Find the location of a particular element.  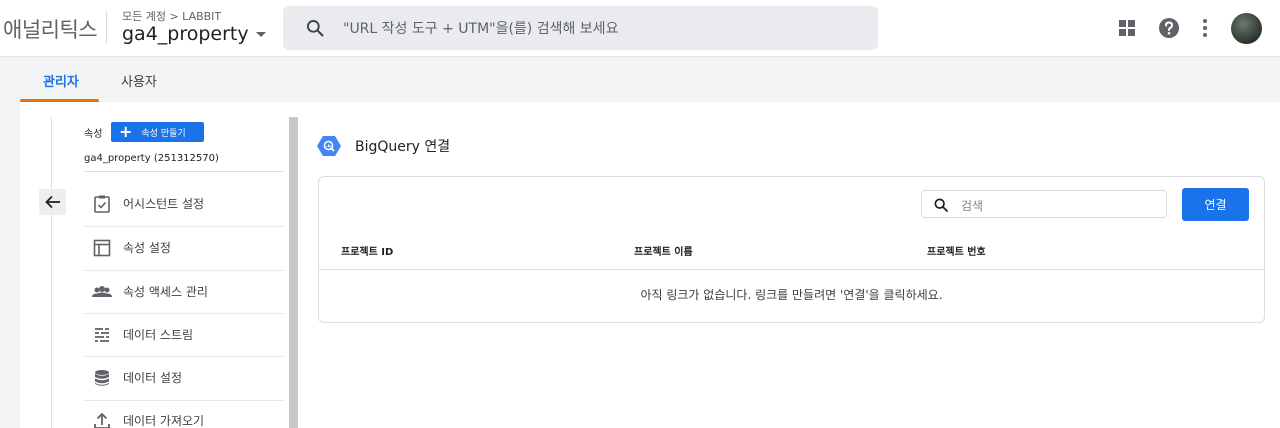

layout-icon is located at coordinates (102, 248).